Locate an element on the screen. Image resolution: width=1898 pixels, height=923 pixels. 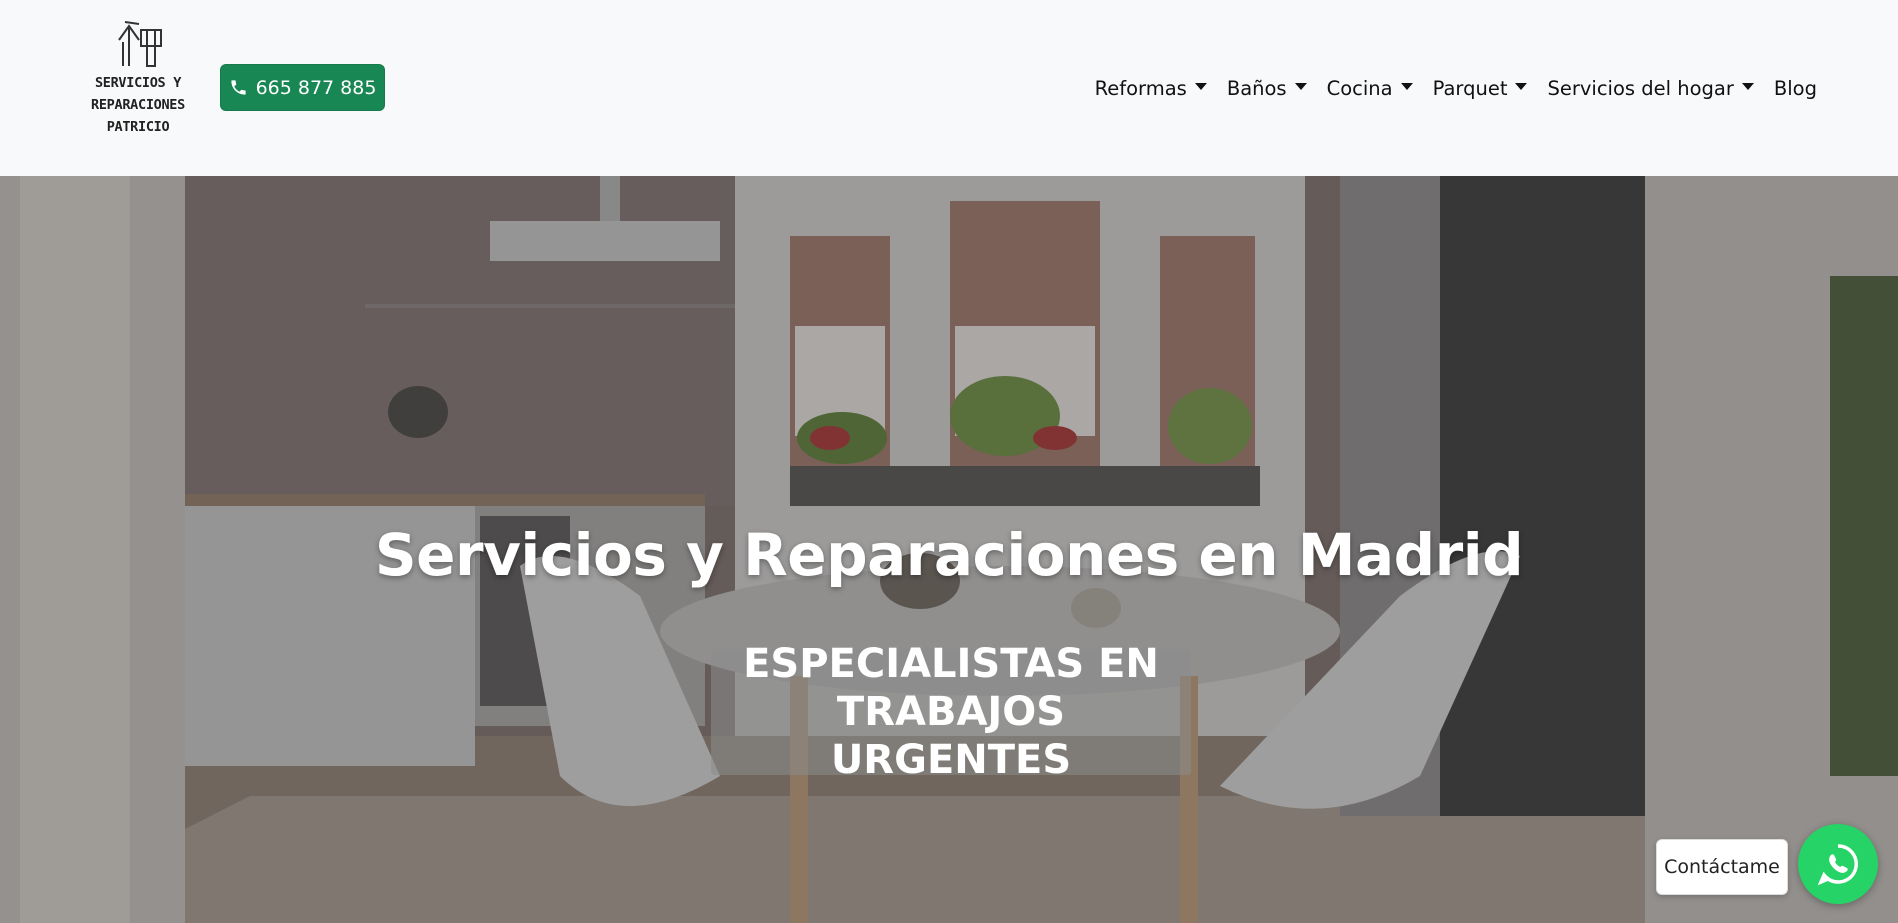
hero-badge: ESPECIALISTAS EN TRABAJOS URGENTES is located at coordinates (951, 712).